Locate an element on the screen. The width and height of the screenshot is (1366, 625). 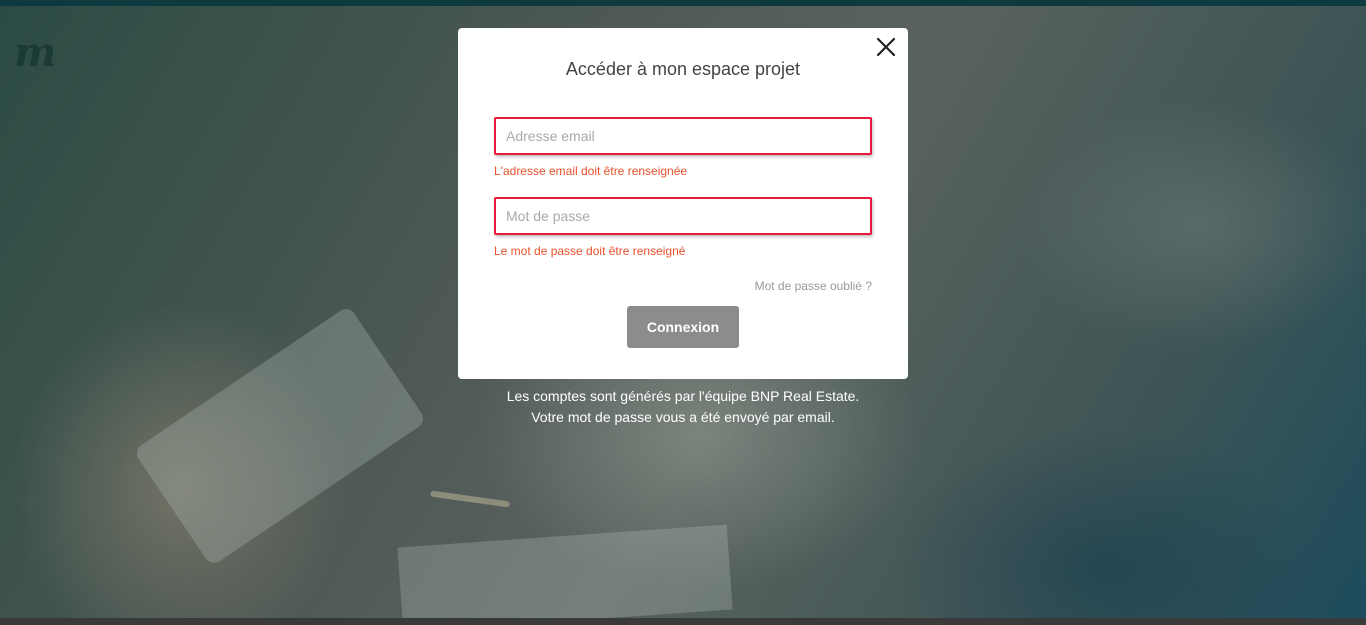
close-button is located at coordinates (886, 47).